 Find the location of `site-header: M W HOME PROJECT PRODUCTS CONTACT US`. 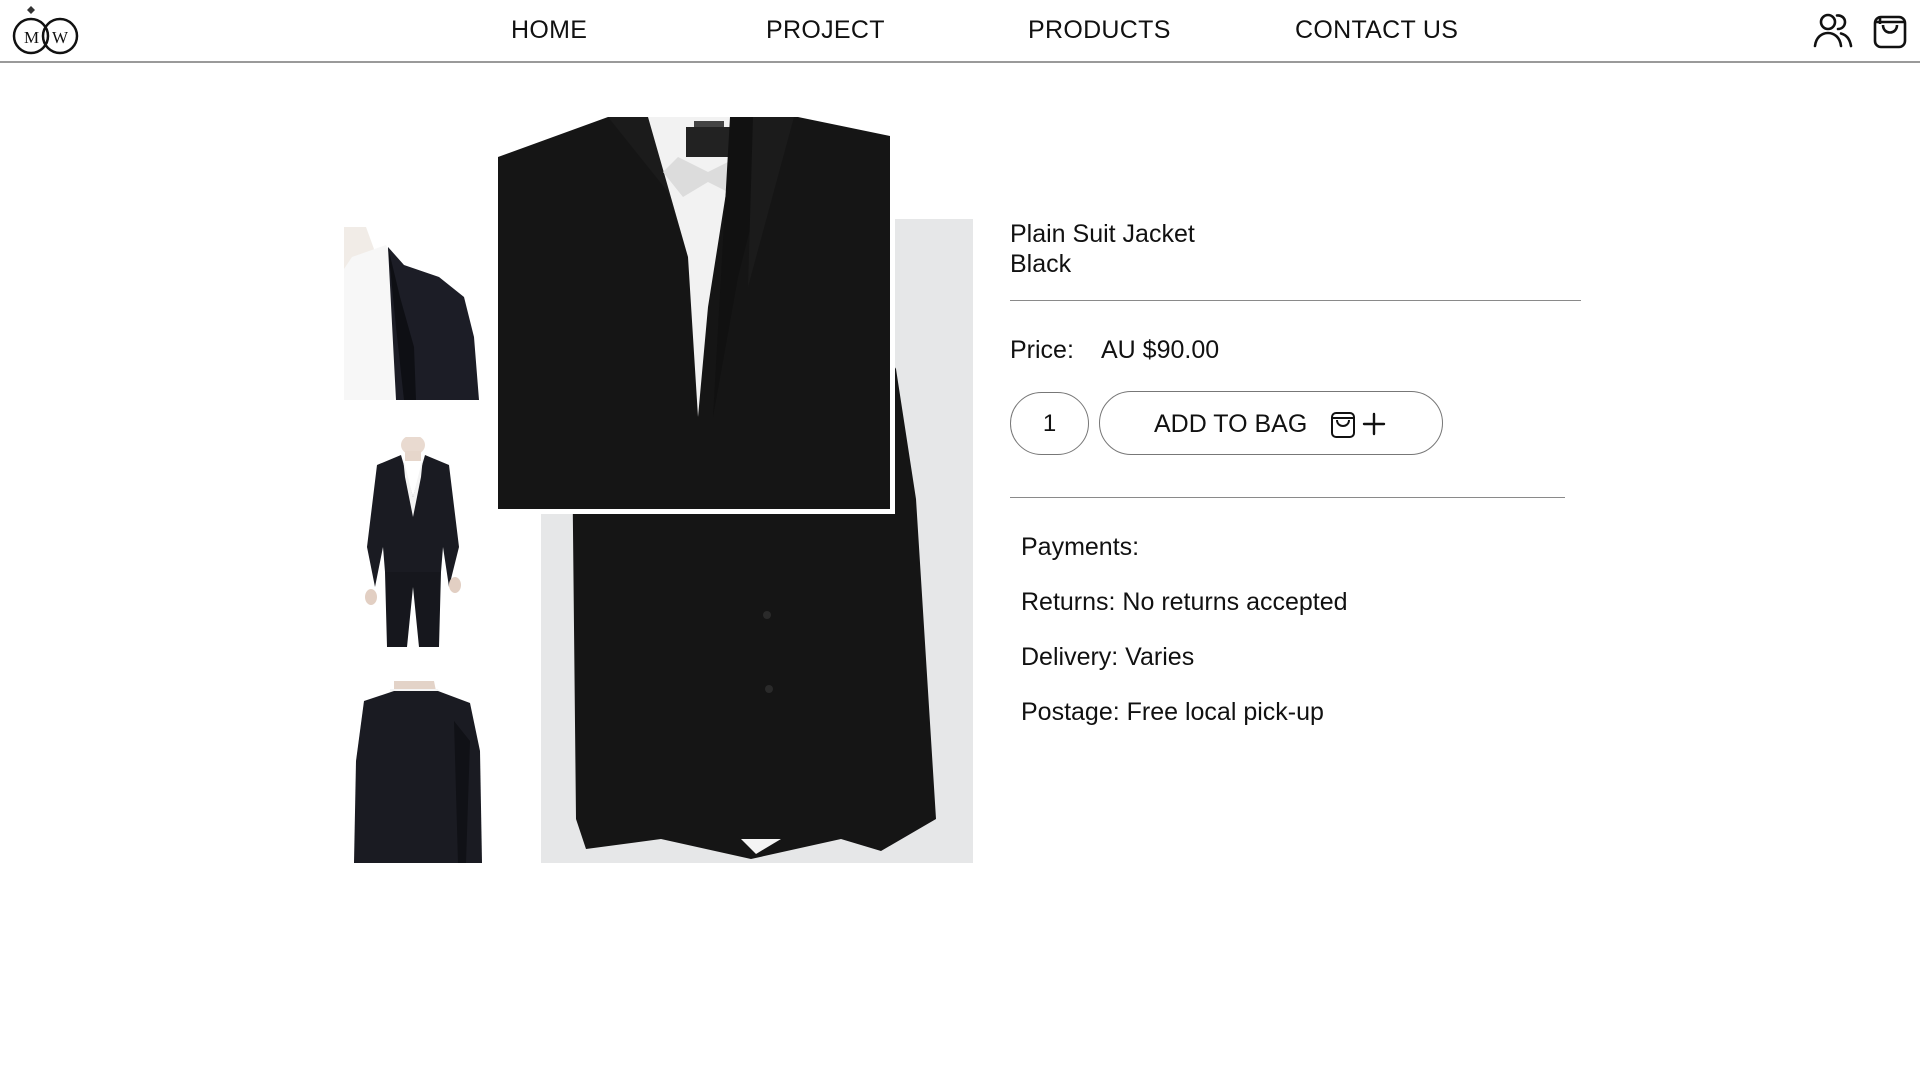

site-header: M W HOME PROJECT PRODUCTS CONTACT US is located at coordinates (960, 31).